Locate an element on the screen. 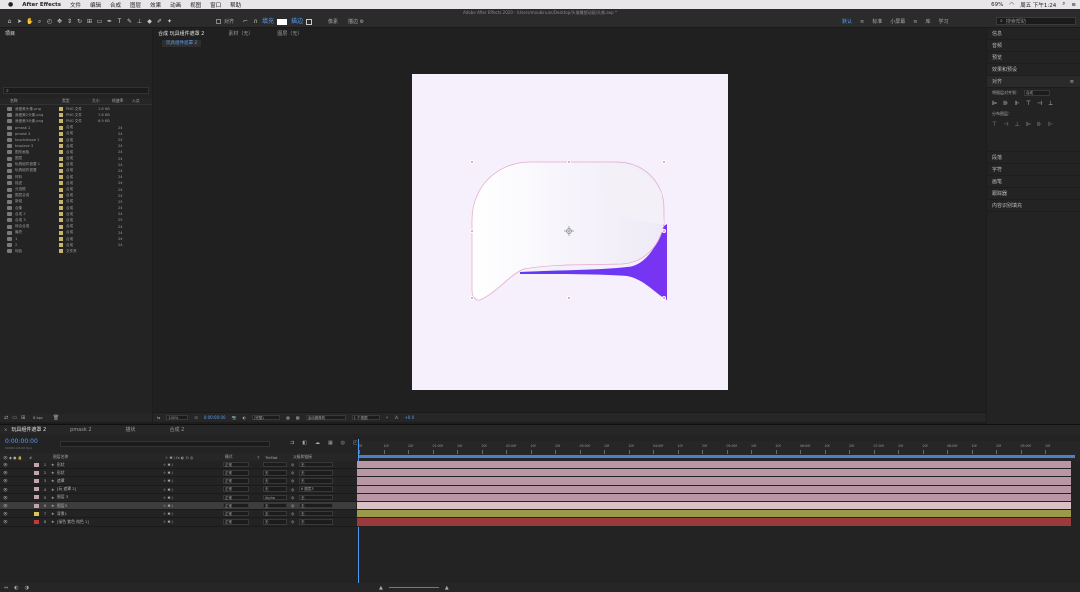 The image size is (1080, 592). selection-tool-icon: ➤ is located at coordinates (19, 21).